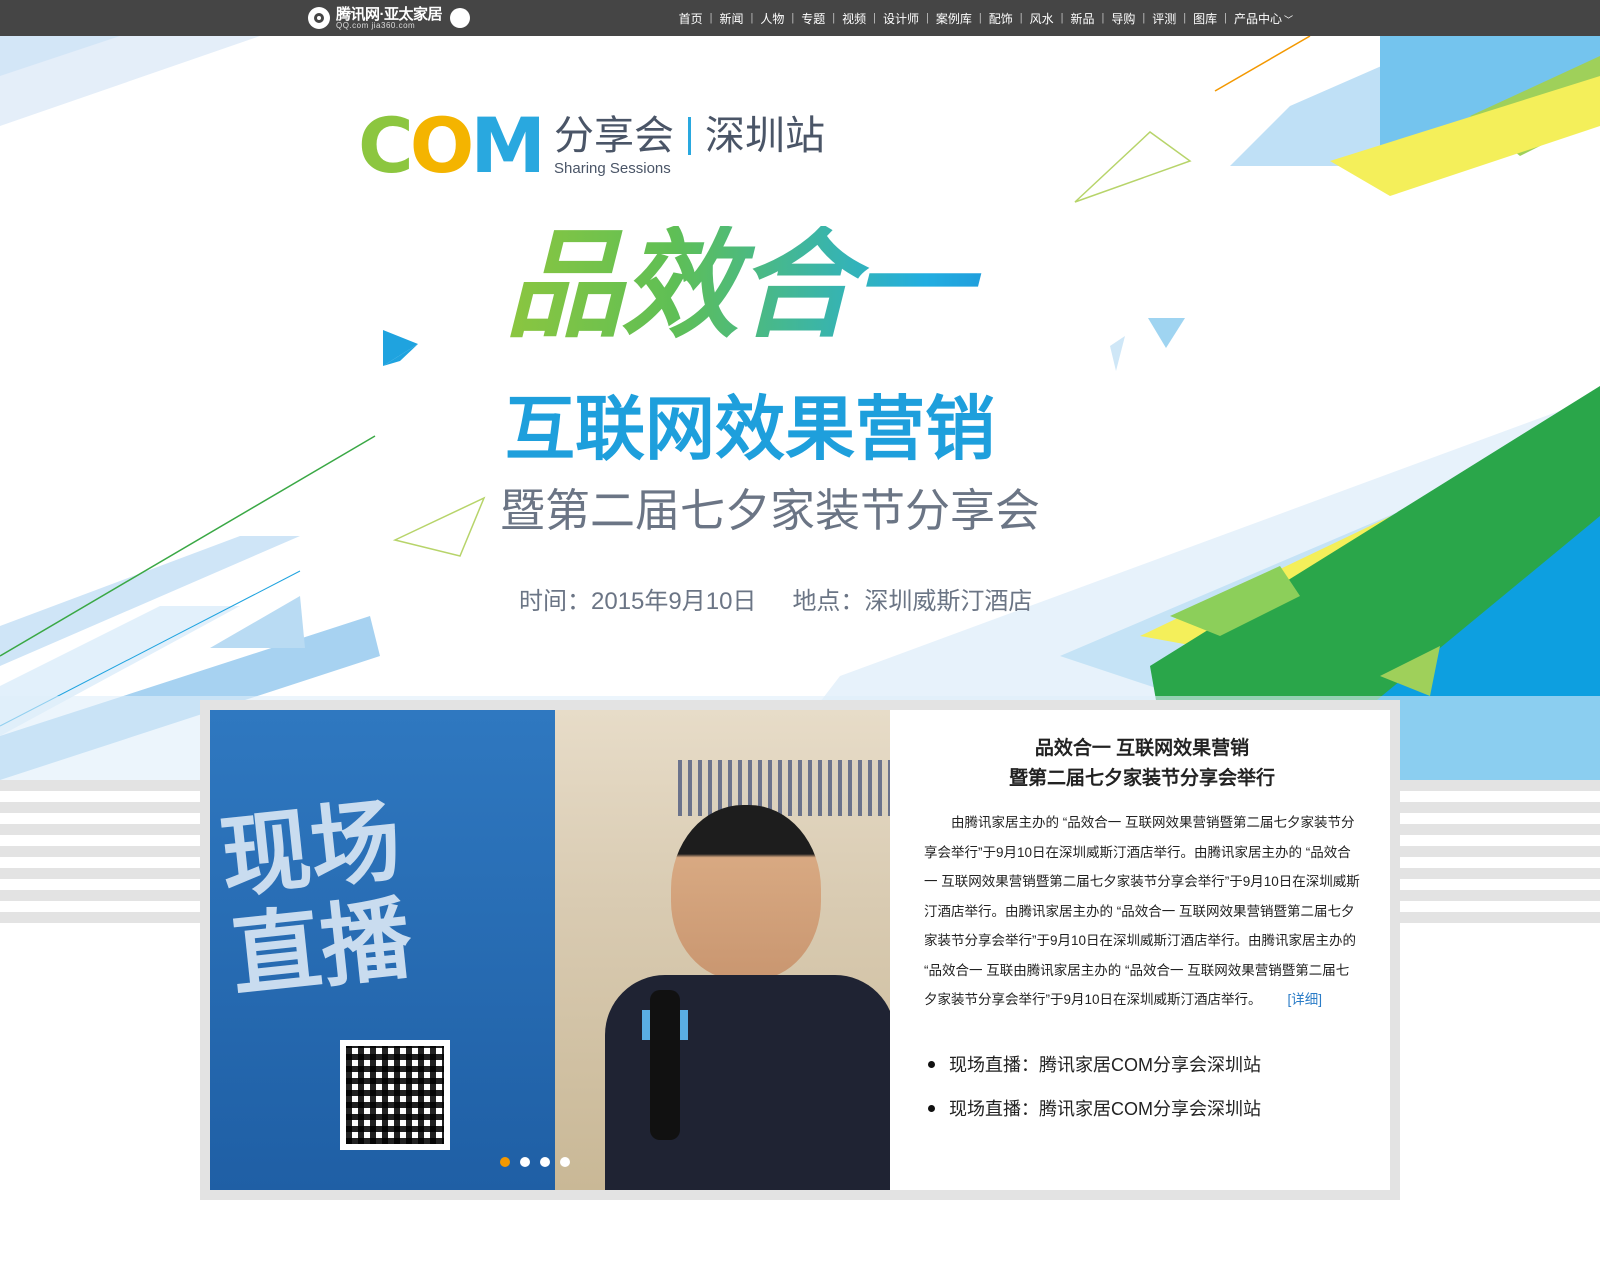 The image size is (1600, 1280). Describe the element at coordinates (1142, 1065) in the screenshot. I see `related-link-1: 现场直播：腾讯家居COM分享会深圳站` at that location.